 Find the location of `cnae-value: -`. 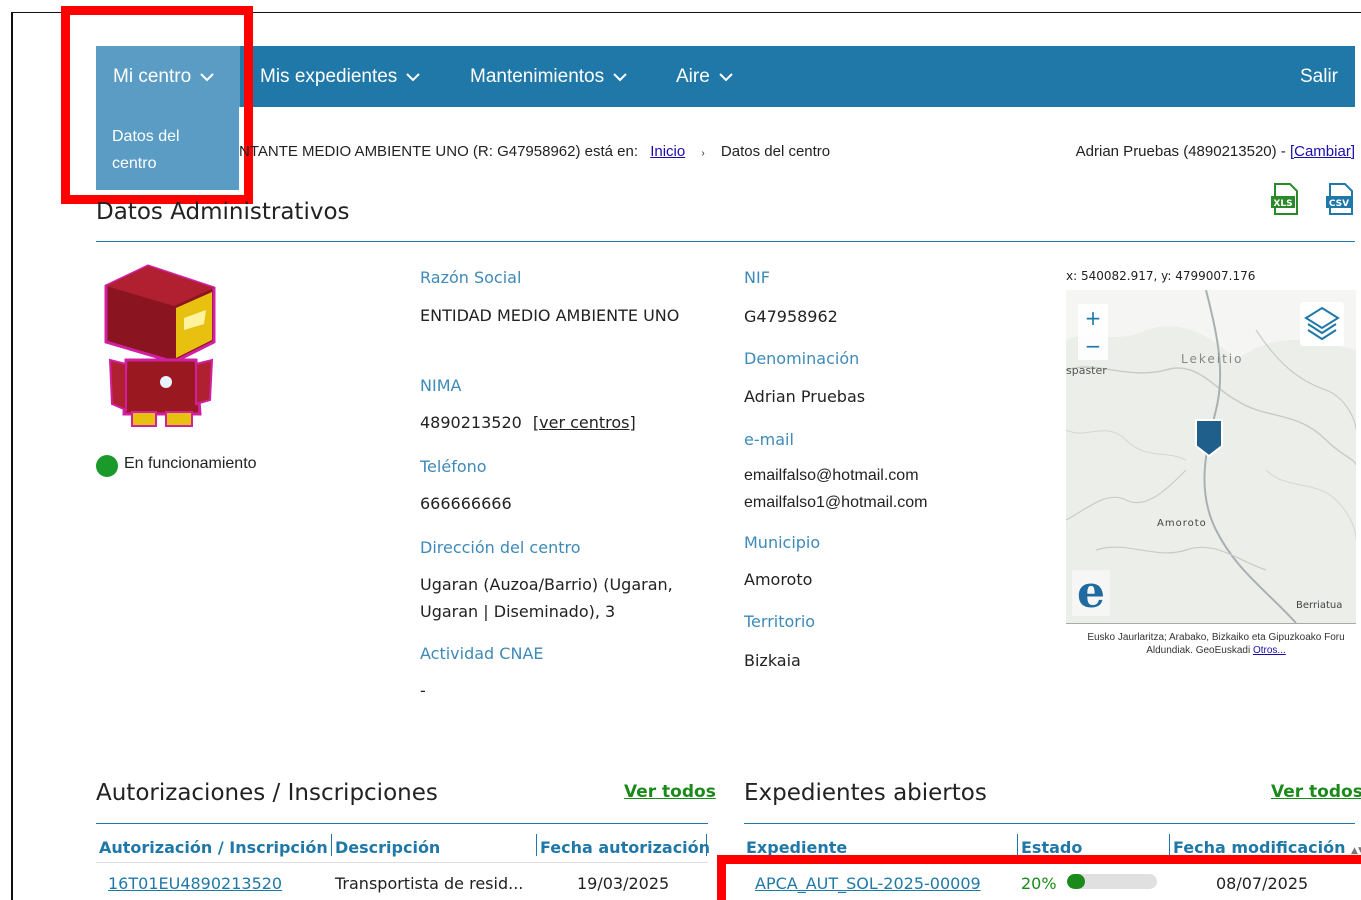

cnae-value: - is located at coordinates (423, 690).